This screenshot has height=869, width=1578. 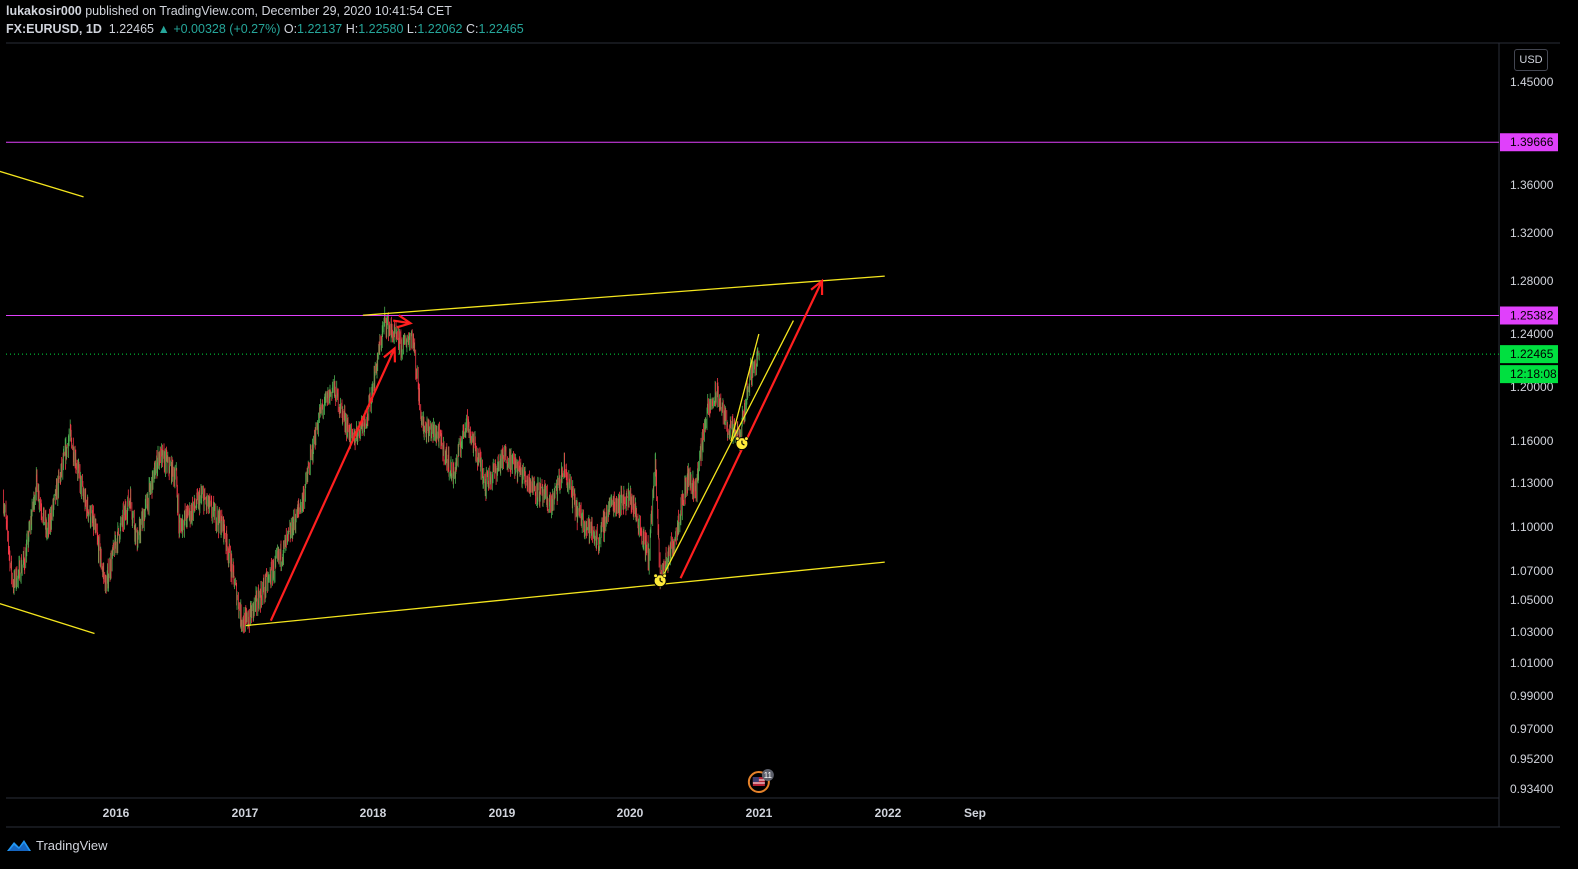 What do you see at coordinates (72, 845) in the screenshot?
I see `footer-brand-label: TradingView` at bounding box center [72, 845].